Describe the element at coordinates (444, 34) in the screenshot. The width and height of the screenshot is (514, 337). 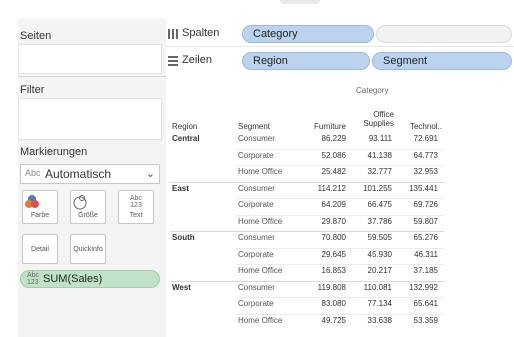
I see `columns-shelf-empty-slot` at that location.